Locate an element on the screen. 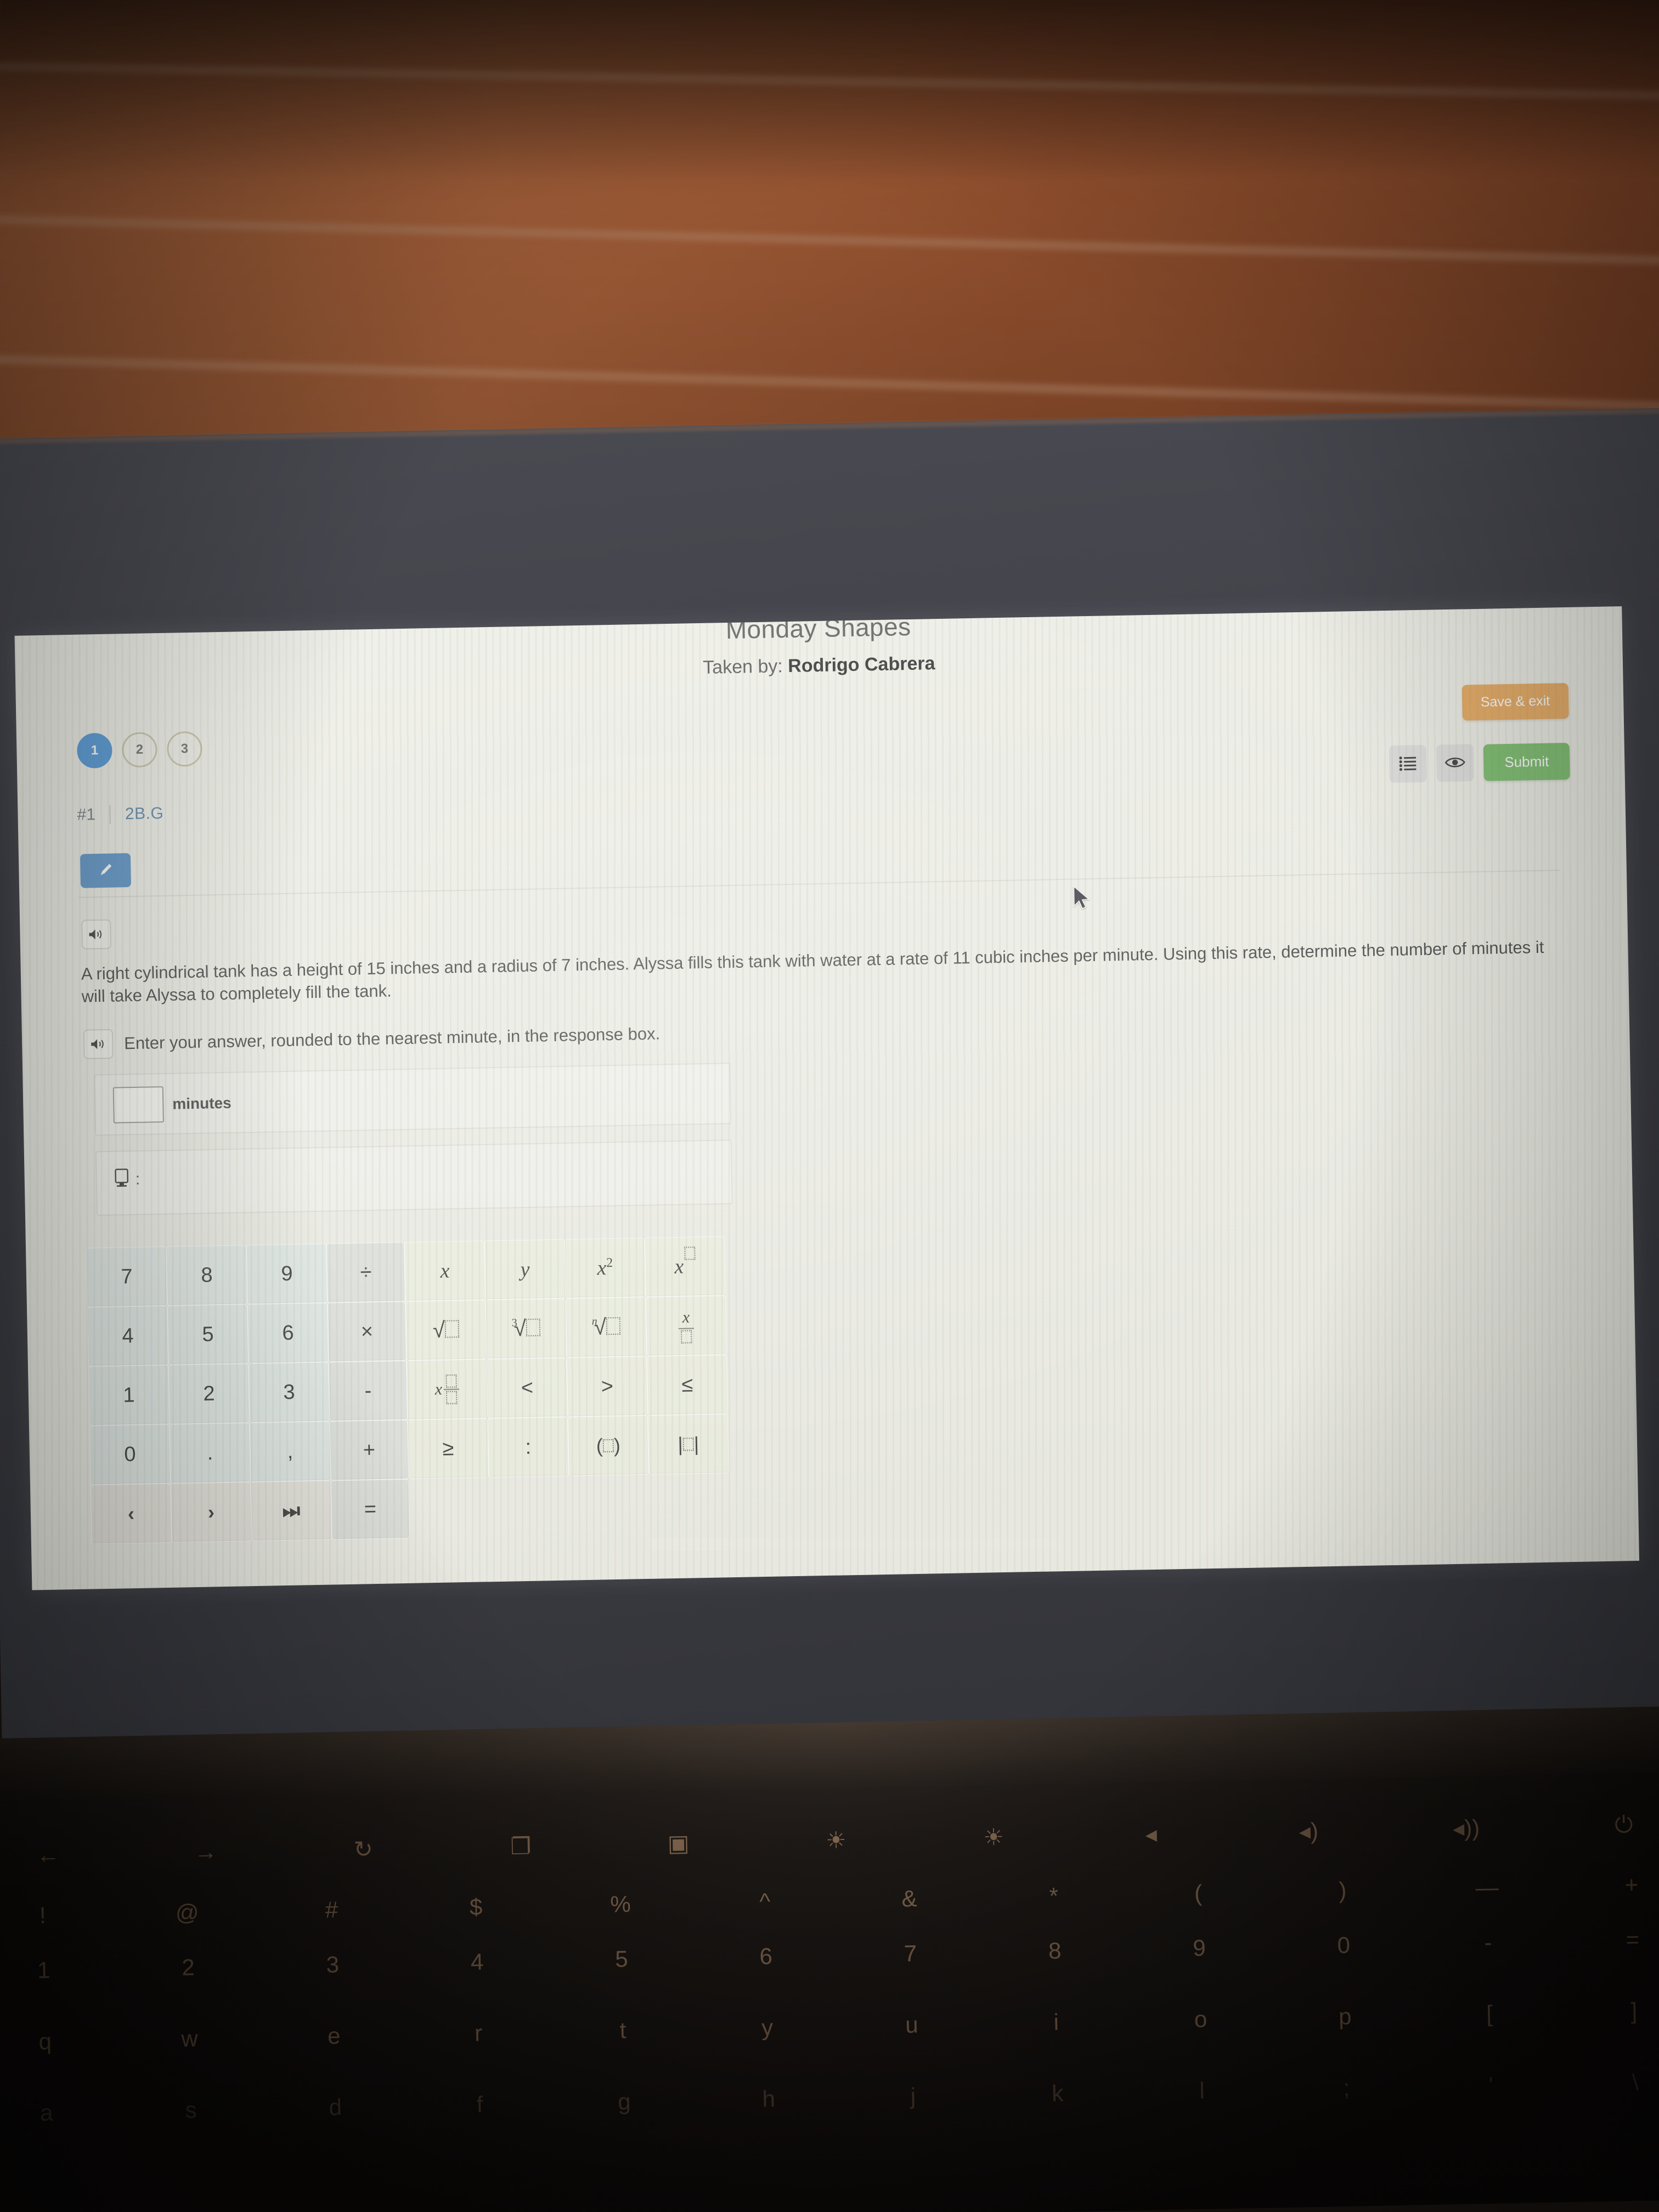  step-pager: 1 2 3 is located at coordinates (140, 750).